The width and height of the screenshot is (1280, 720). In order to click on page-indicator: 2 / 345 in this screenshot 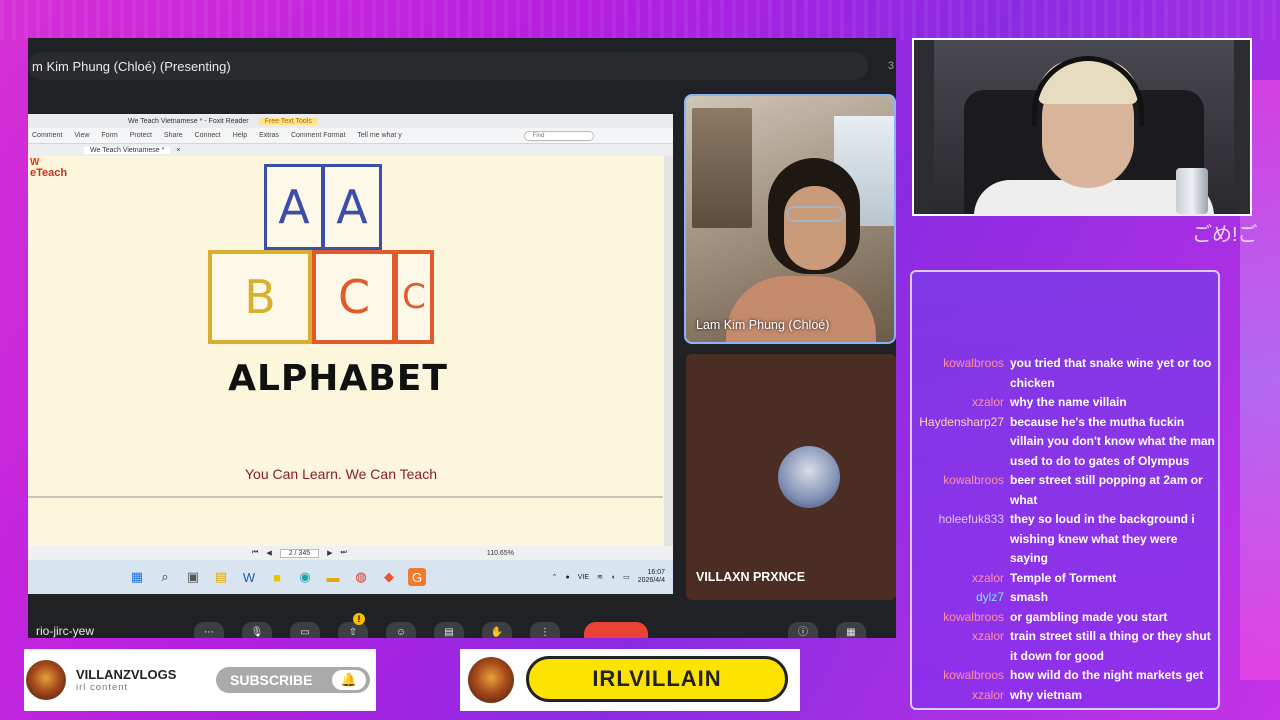, I will do `click(299, 553)`.